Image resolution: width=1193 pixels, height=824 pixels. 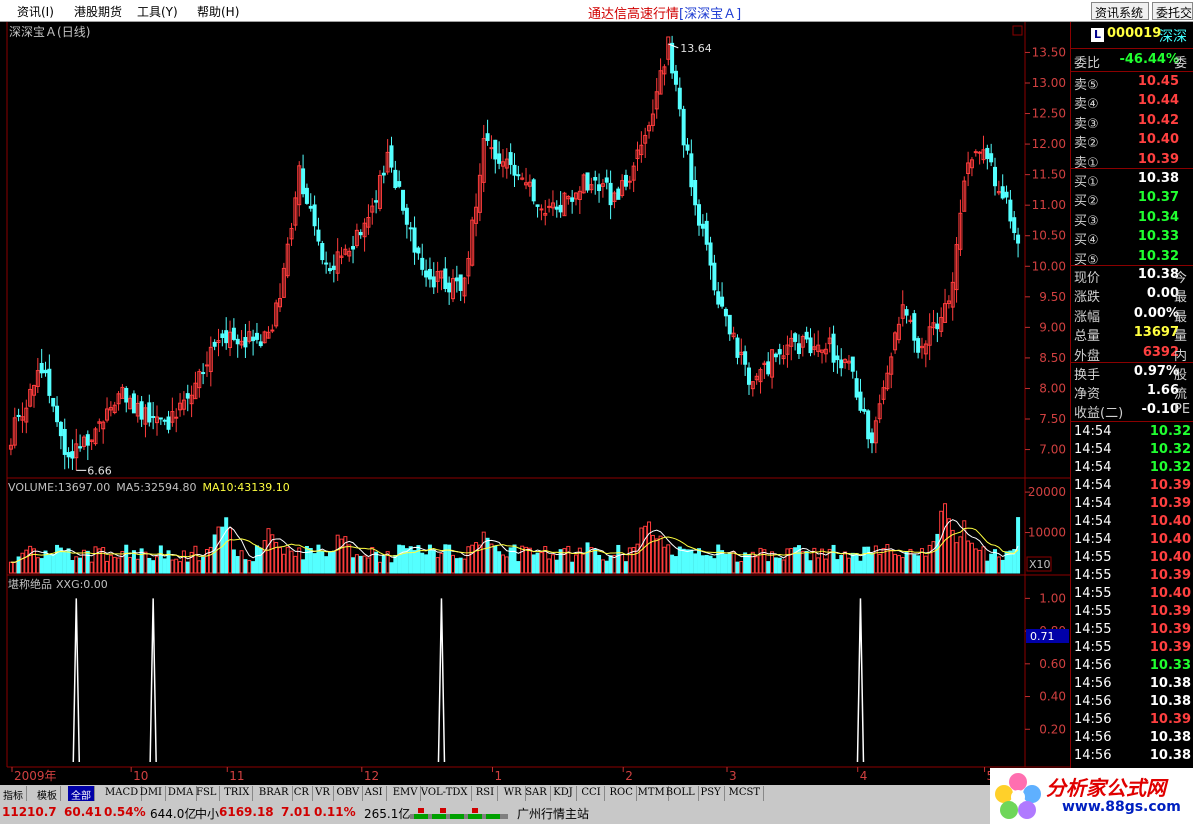 I want to click on time-tick-label: 1, so click(x=499, y=776).